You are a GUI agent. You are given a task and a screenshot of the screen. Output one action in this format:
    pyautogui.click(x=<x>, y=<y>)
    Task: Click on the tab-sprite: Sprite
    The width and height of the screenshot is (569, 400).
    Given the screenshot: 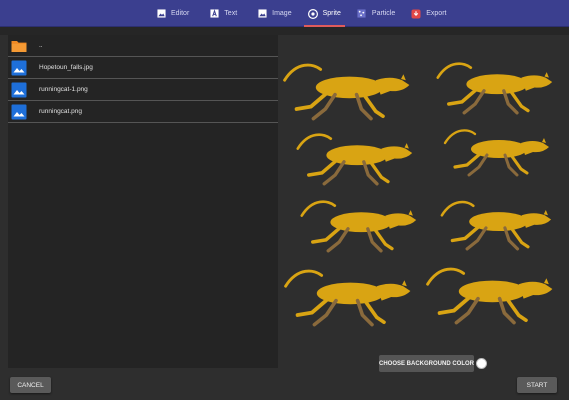 What is the action you would take?
    pyautogui.click(x=324, y=13)
    